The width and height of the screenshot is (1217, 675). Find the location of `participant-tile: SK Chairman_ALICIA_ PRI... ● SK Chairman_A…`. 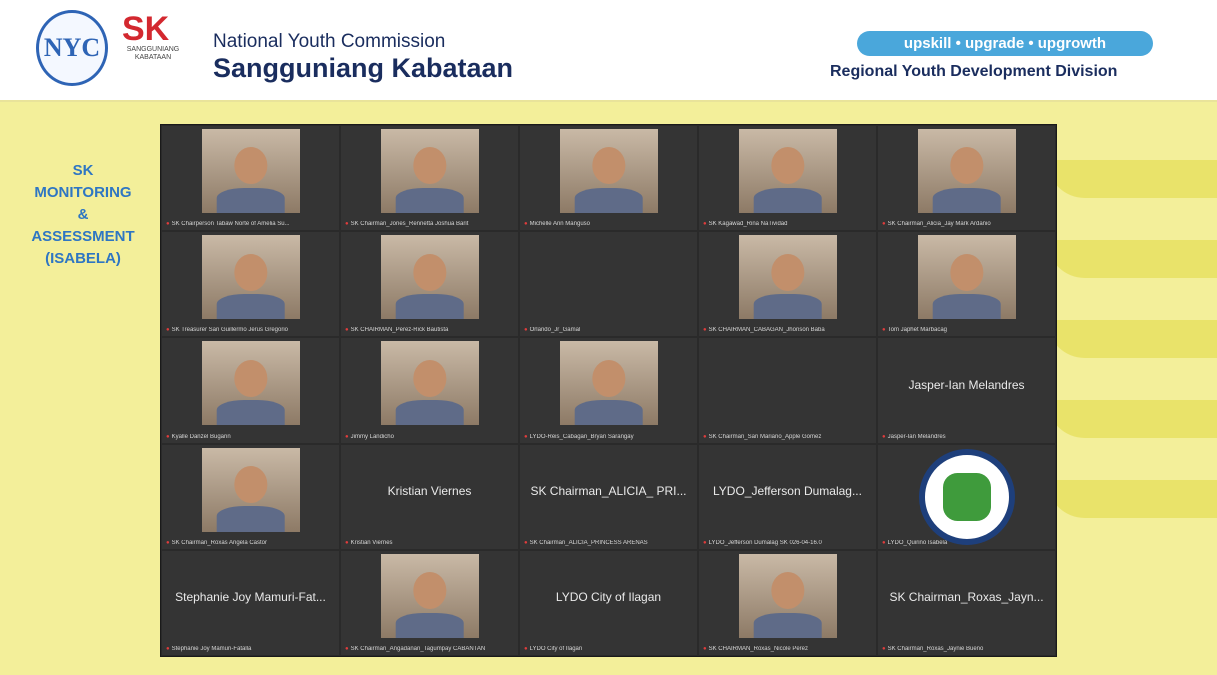

participant-tile: SK Chairman_ALICIA_ PRI... ● SK Chairman_A… is located at coordinates (608, 496).